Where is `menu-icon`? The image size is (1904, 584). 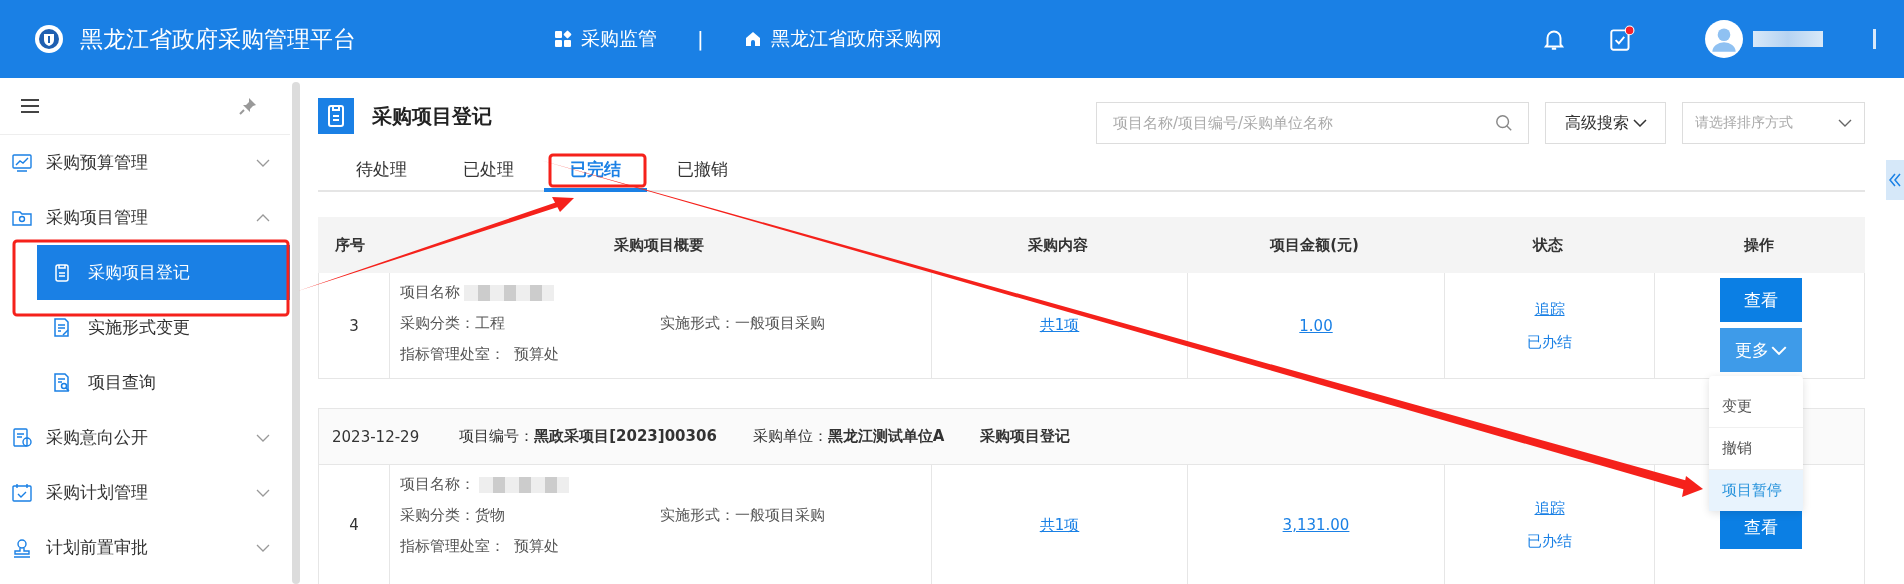 menu-icon is located at coordinates (30, 106).